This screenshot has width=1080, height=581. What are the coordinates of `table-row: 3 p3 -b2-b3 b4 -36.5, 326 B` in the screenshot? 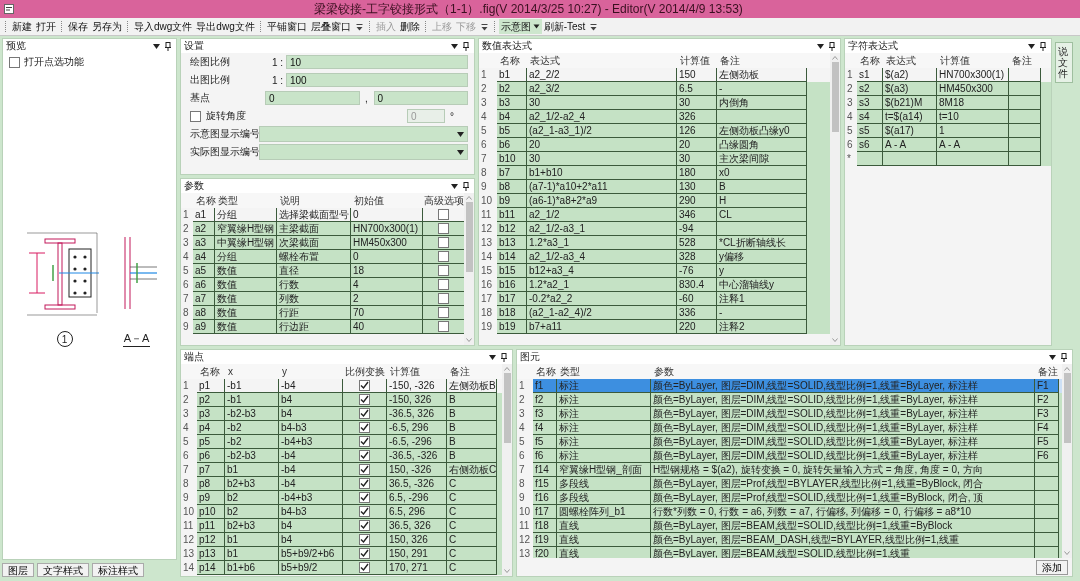 It's located at (341, 414).